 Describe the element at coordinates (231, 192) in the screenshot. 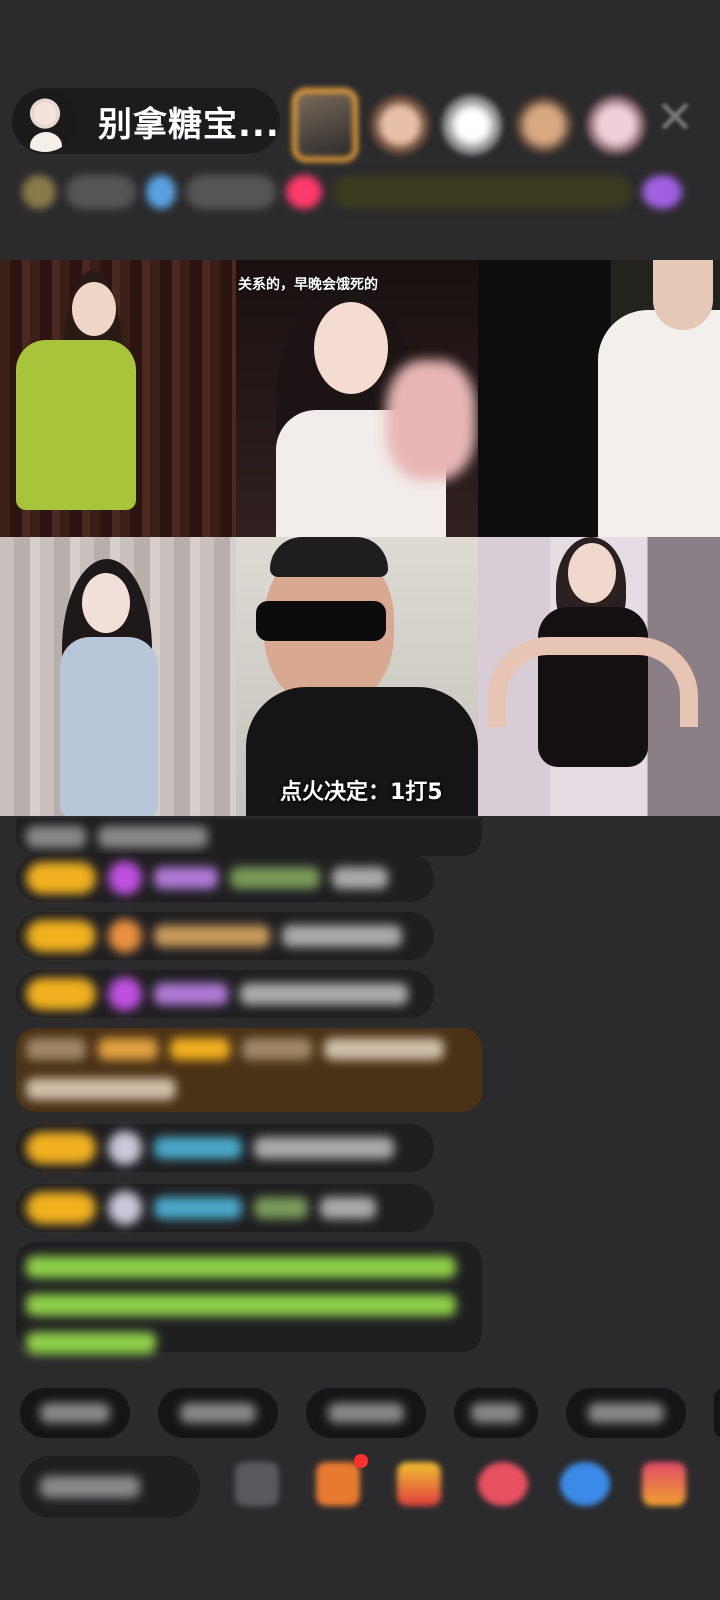

I see `hot-text` at that location.